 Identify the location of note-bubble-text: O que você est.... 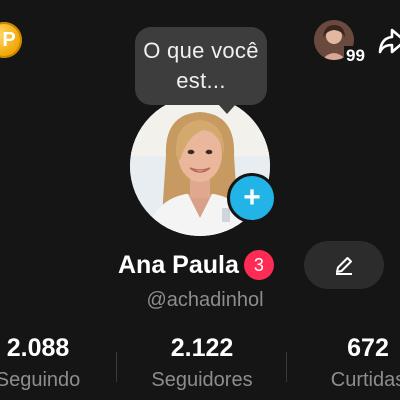
(201, 65).